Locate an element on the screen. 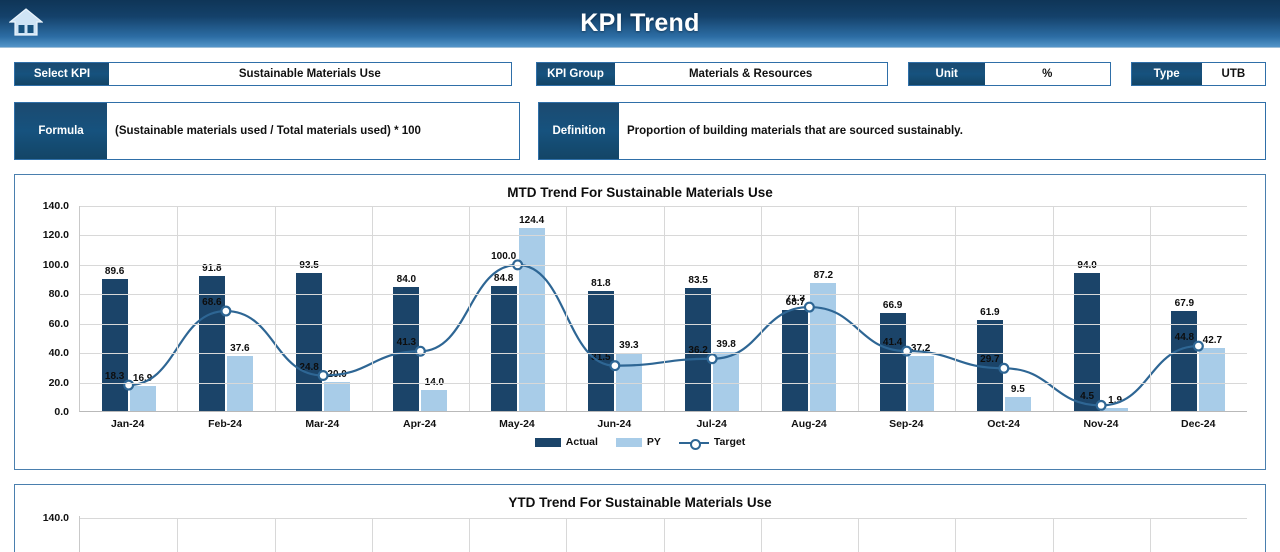  x-axis-label: Jul-24 is located at coordinates (711, 424).